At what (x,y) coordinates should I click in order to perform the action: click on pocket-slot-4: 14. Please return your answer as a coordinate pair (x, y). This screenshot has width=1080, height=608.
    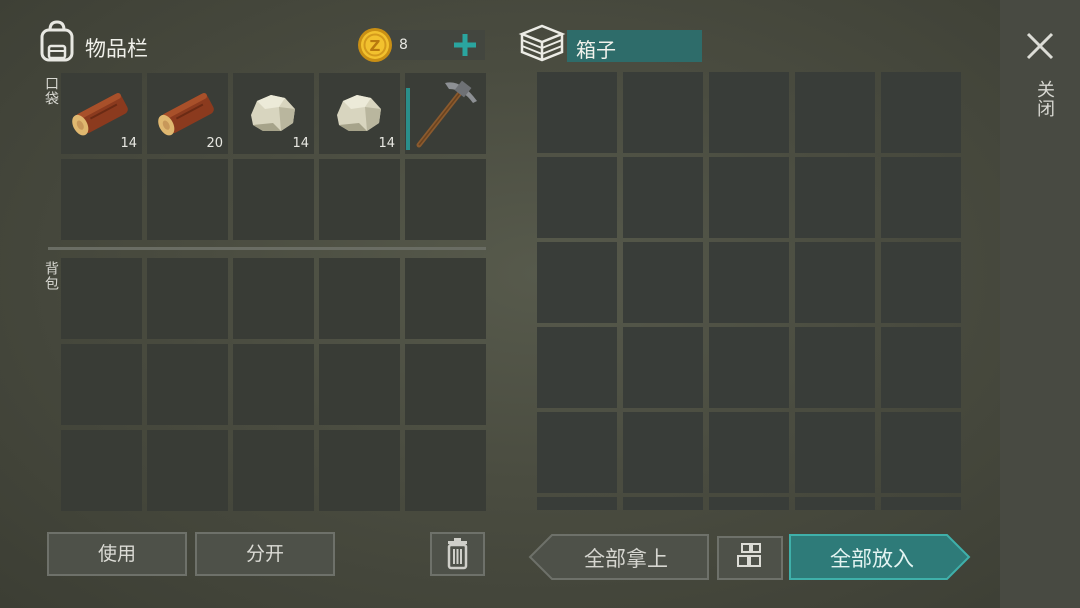
    Looking at the image, I should click on (359, 113).